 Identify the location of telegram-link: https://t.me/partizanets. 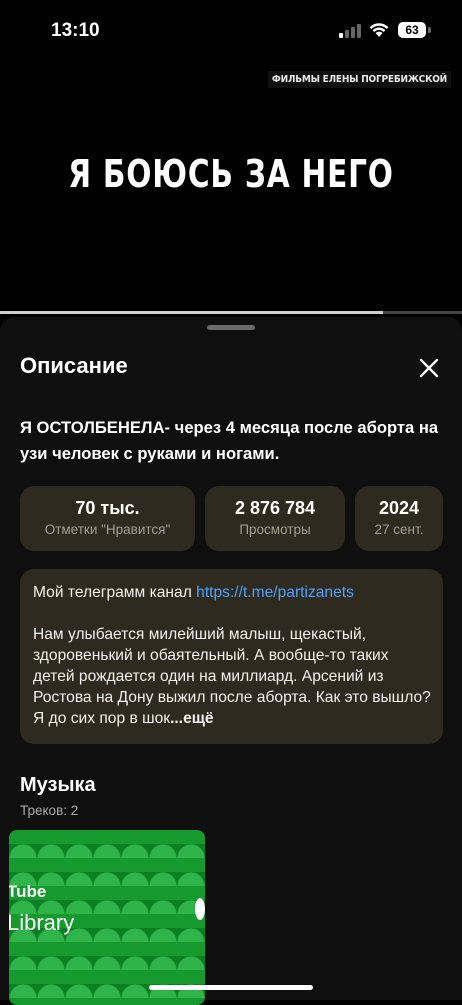
(275, 592).